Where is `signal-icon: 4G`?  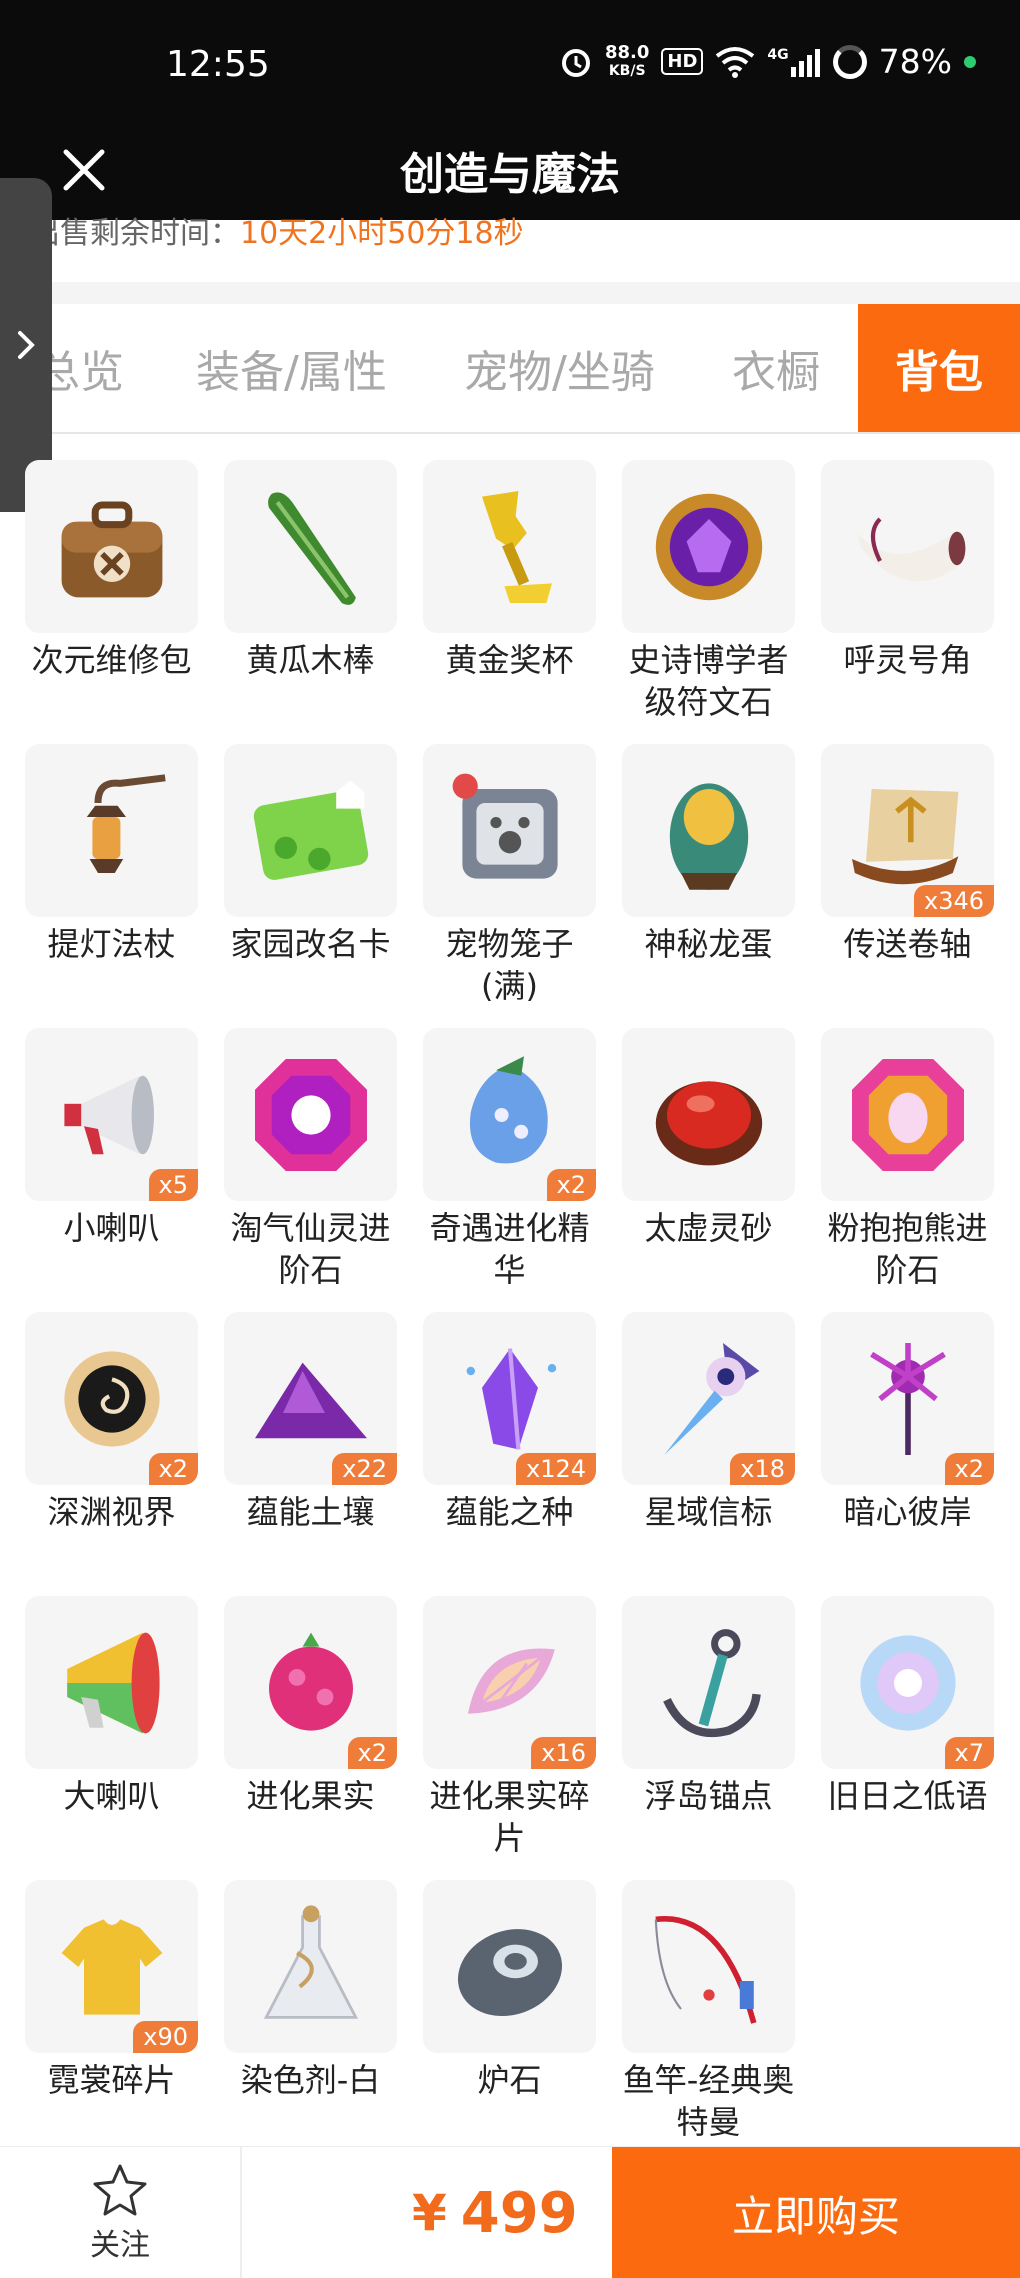
signal-icon: 4G is located at coordinates (793, 62).